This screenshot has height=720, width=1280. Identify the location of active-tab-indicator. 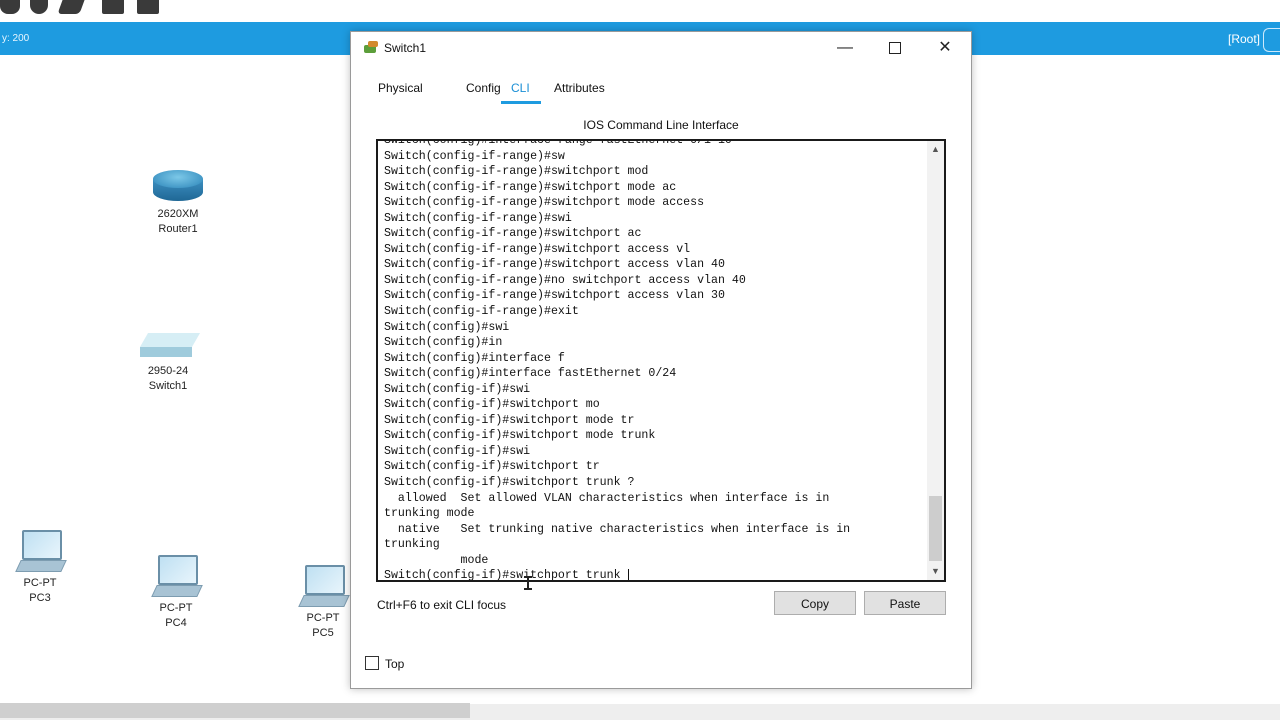
(521, 102).